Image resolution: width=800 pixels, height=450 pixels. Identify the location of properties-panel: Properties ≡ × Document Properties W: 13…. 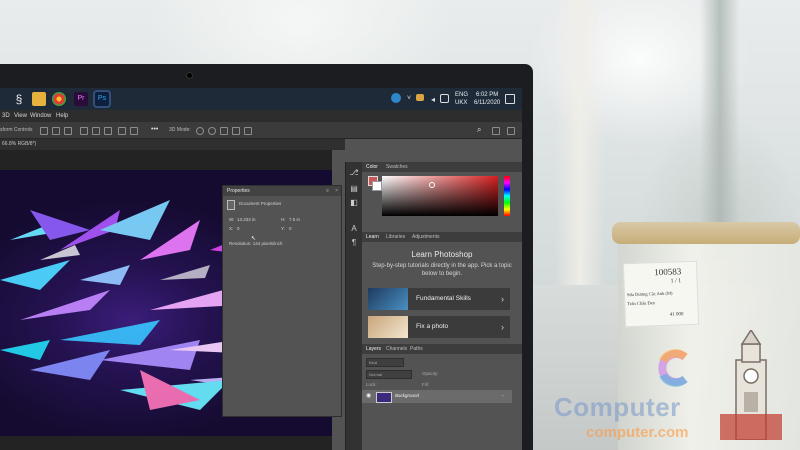
(282, 301).